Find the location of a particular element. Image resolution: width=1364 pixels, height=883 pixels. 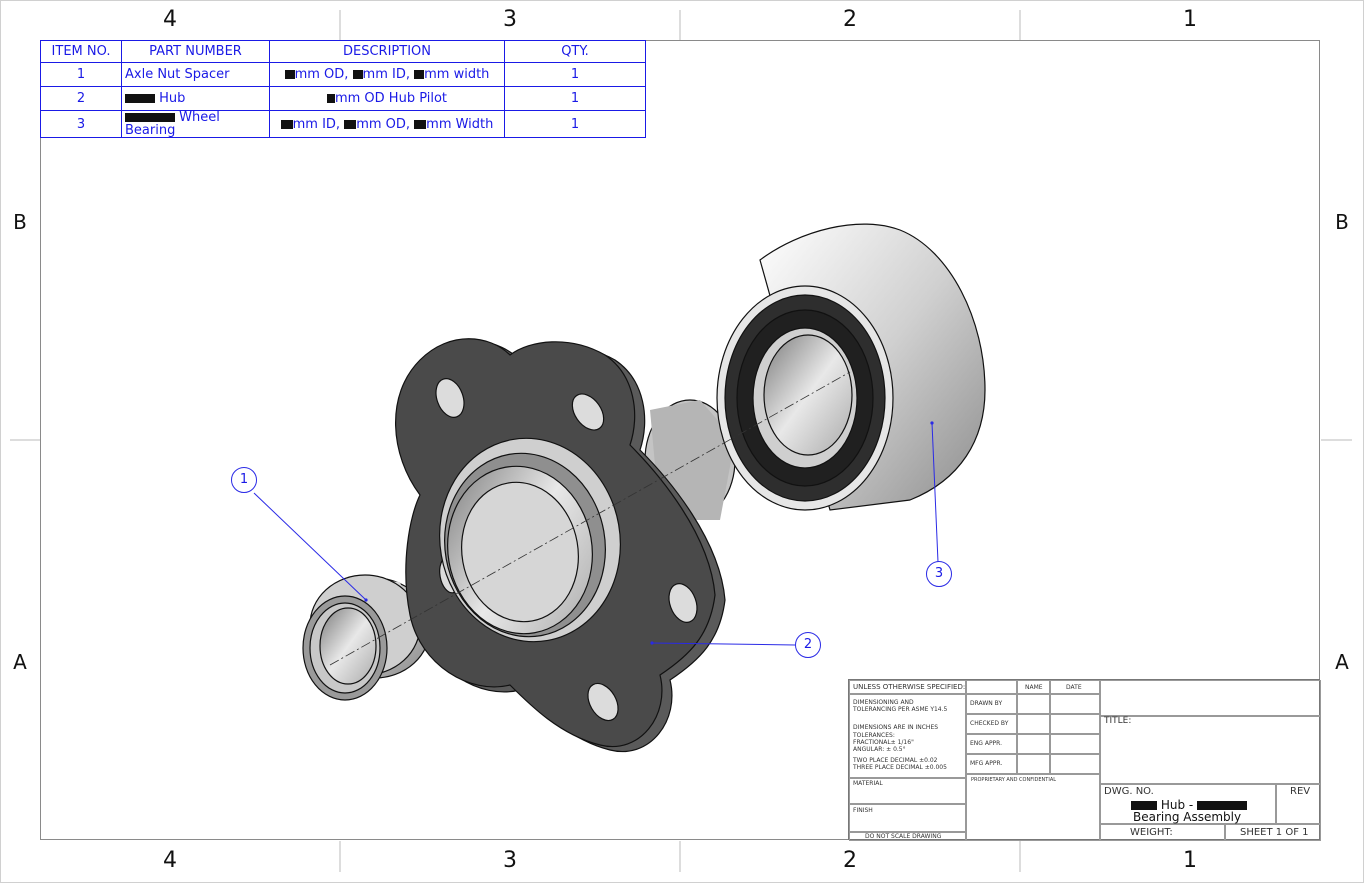

tb-rev-label: REV is located at coordinates (1300, 791).